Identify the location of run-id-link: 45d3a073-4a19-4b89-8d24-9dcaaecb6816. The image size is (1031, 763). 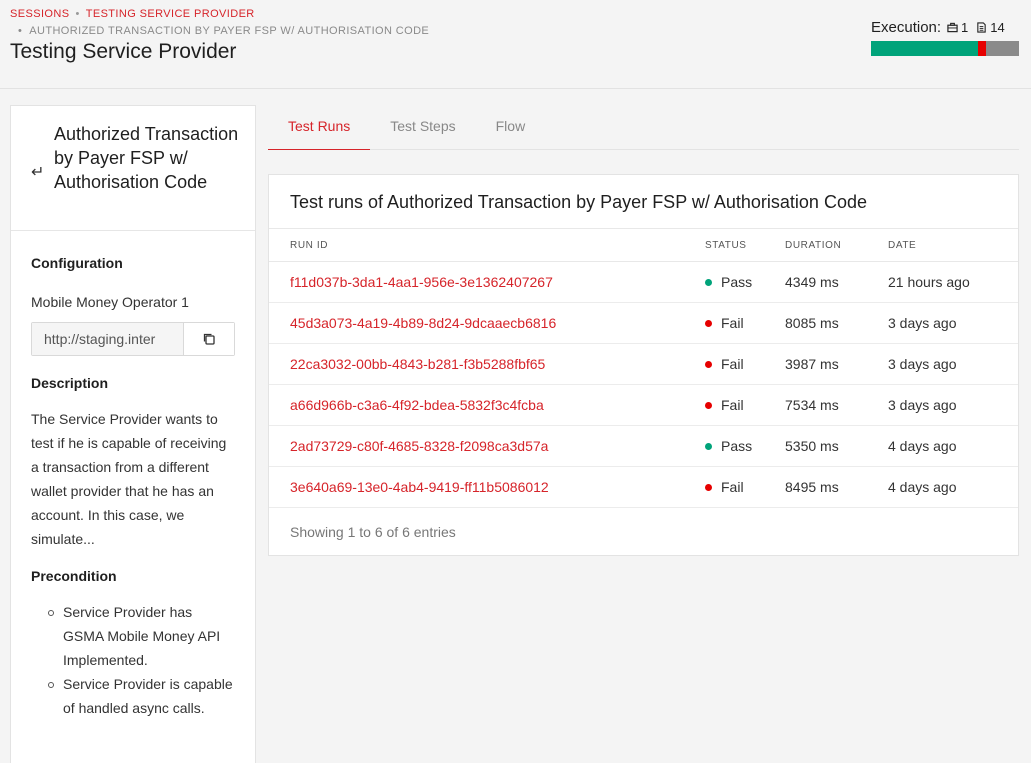
(423, 323).